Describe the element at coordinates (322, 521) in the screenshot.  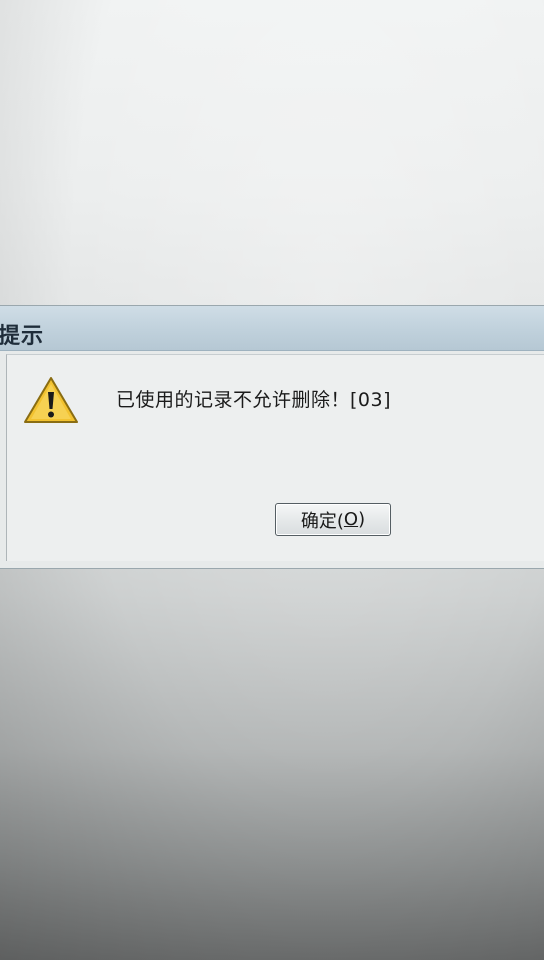
I see `ok-button-label-prefix: 确定(` at that location.